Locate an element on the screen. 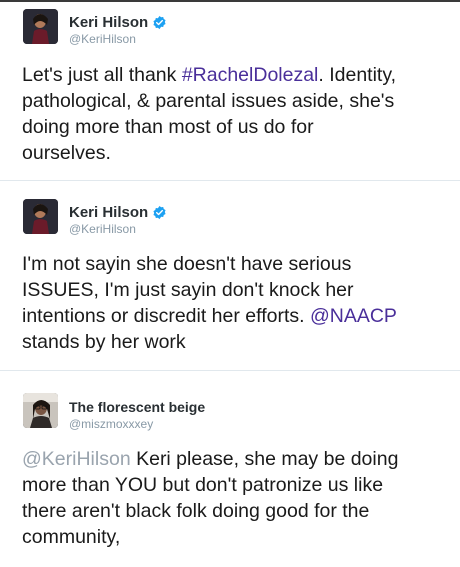 The width and height of the screenshot is (460, 567). tweet-text-segment: stands by her work is located at coordinates (104, 342).